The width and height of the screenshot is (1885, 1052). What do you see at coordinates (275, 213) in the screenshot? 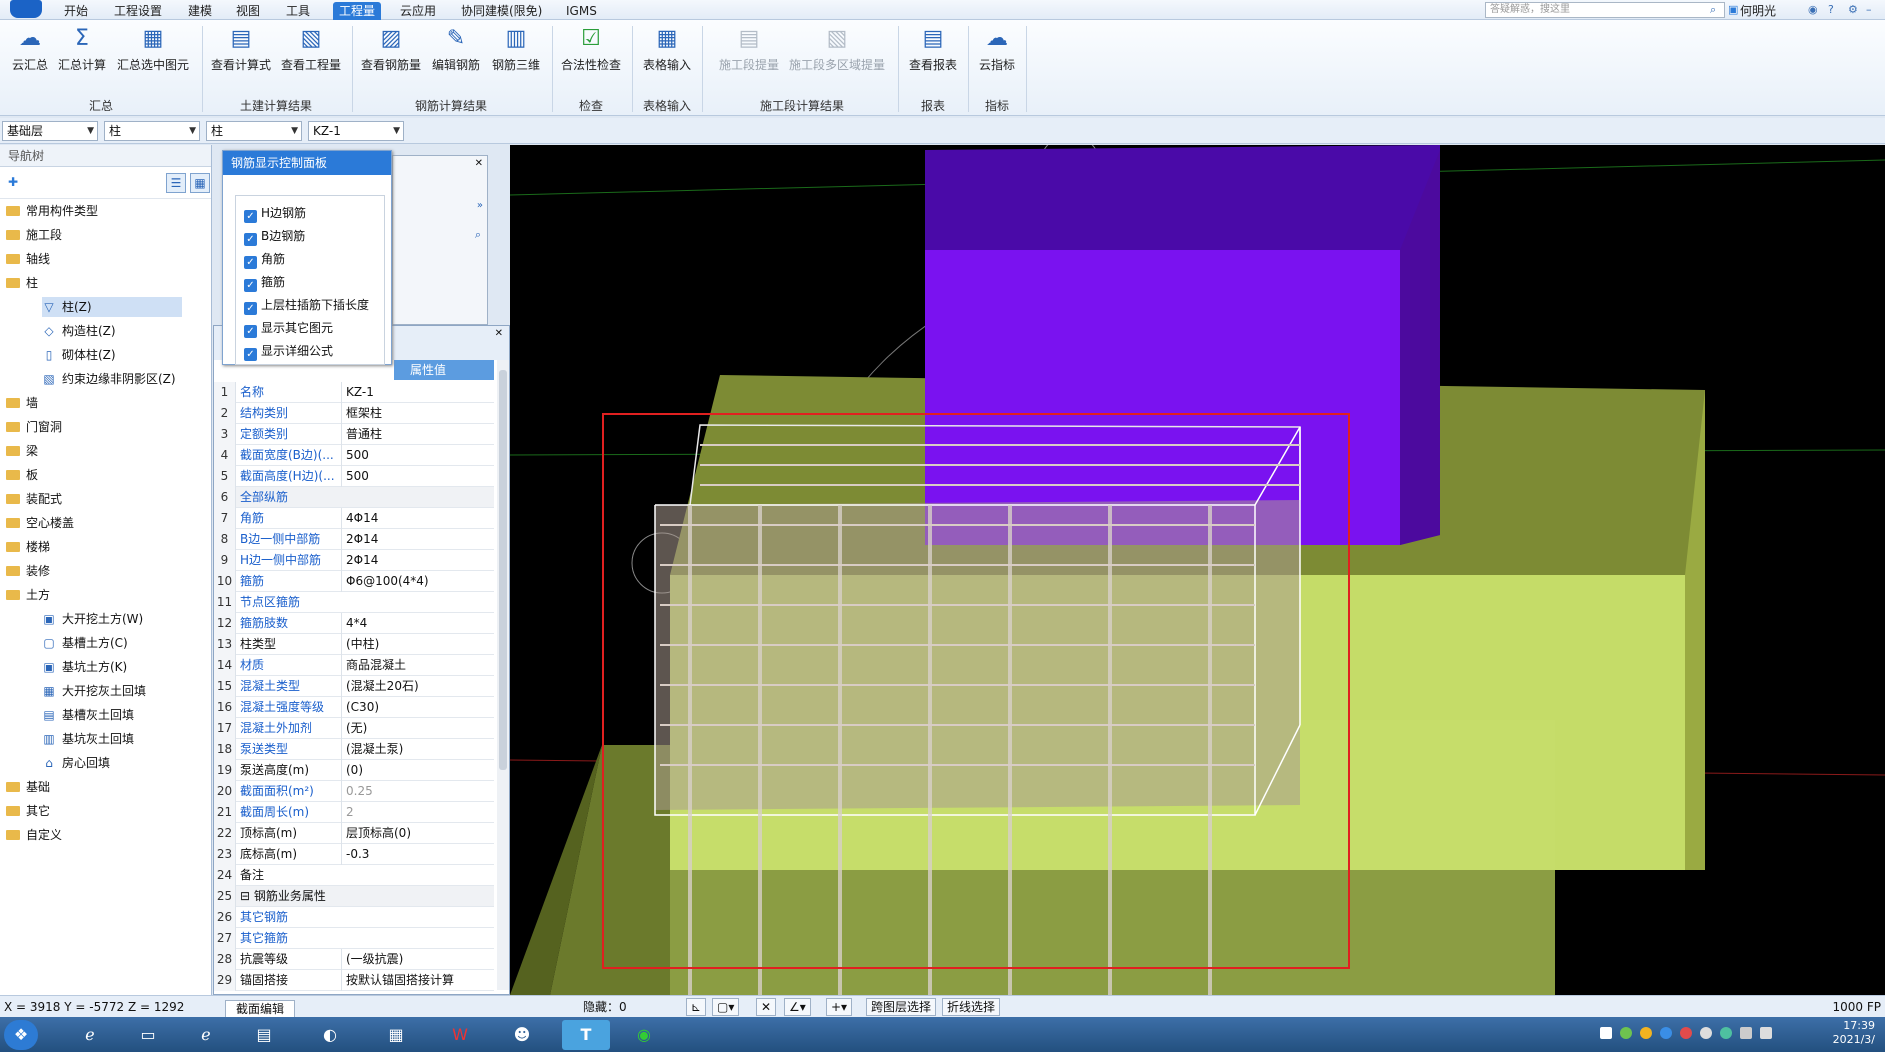
I see `rebar-option-checkbox: ✓ H边钢筋` at bounding box center [275, 213].